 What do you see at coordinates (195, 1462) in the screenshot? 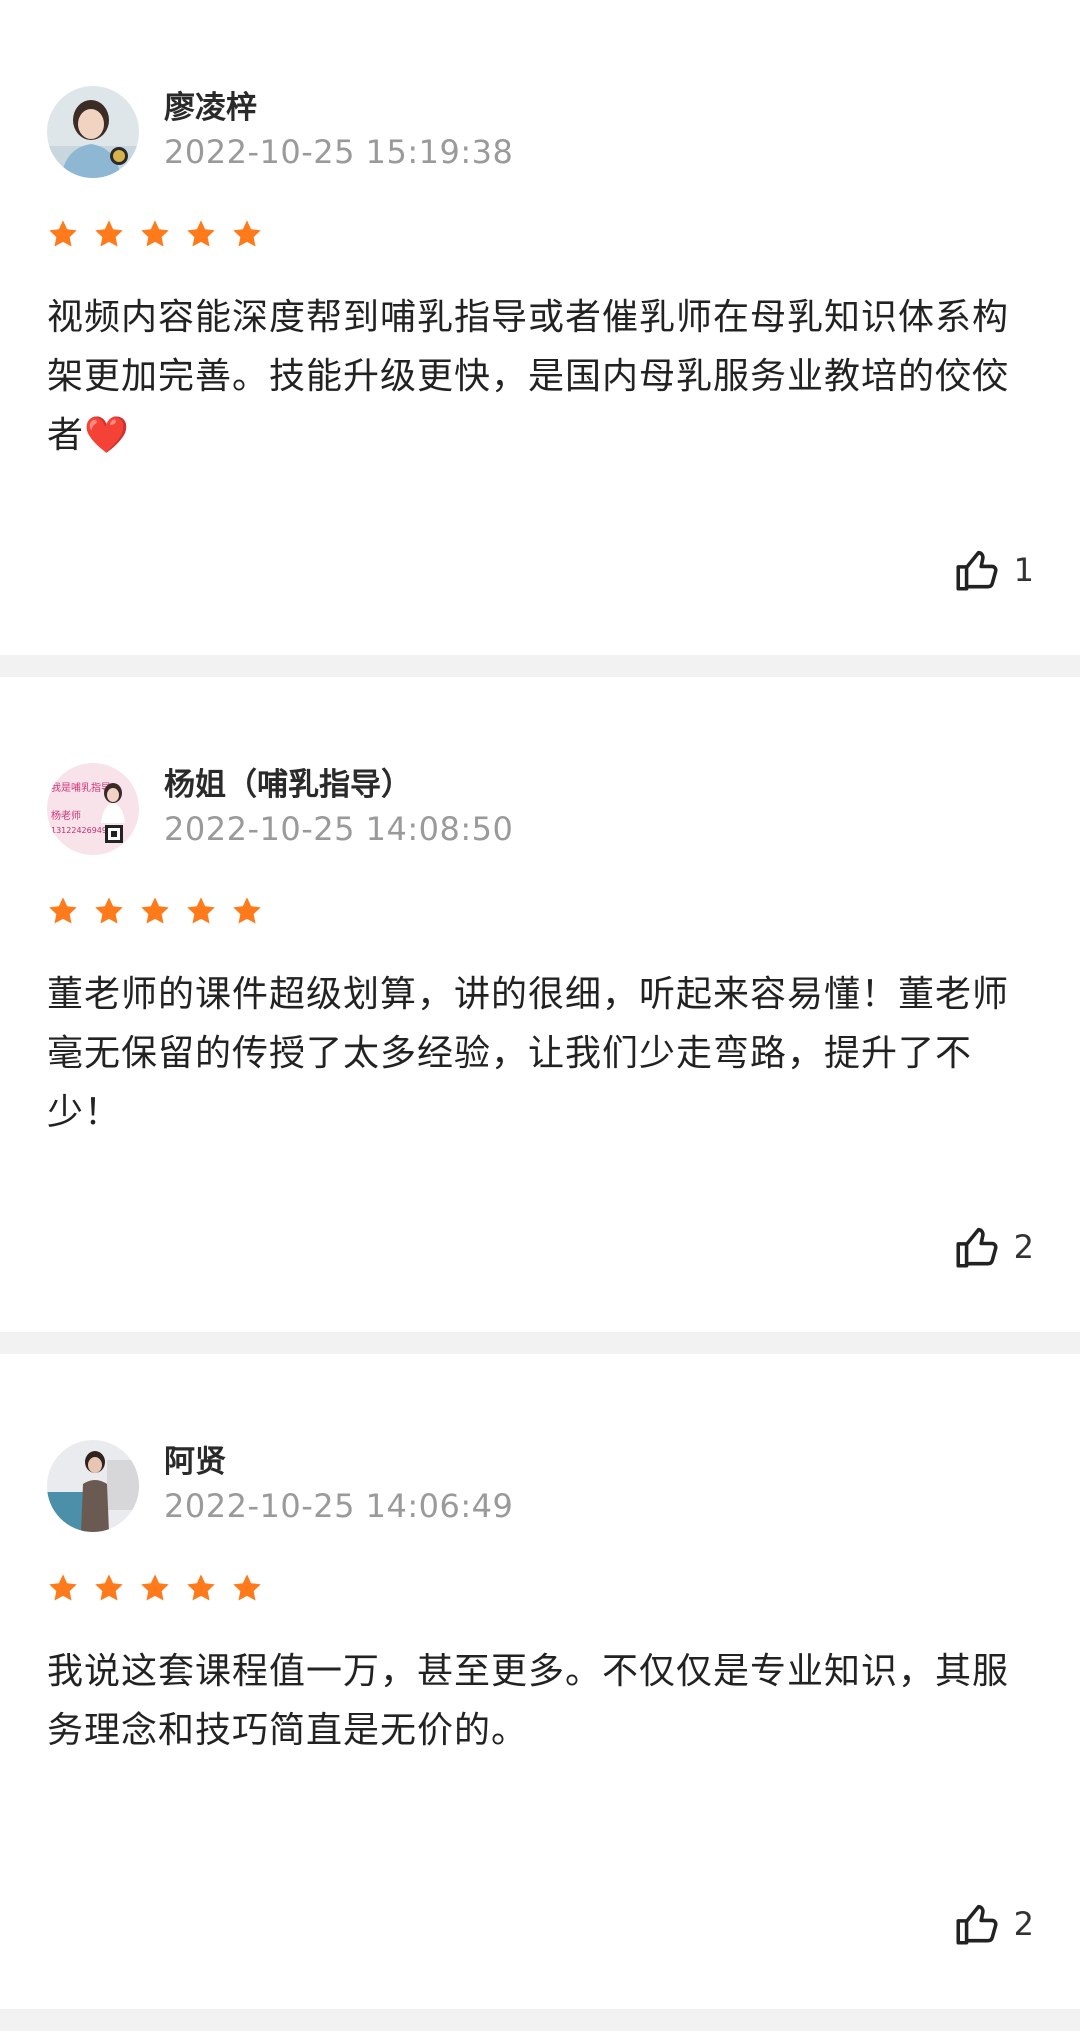
I see `reviewer-name: 阿贤` at bounding box center [195, 1462].